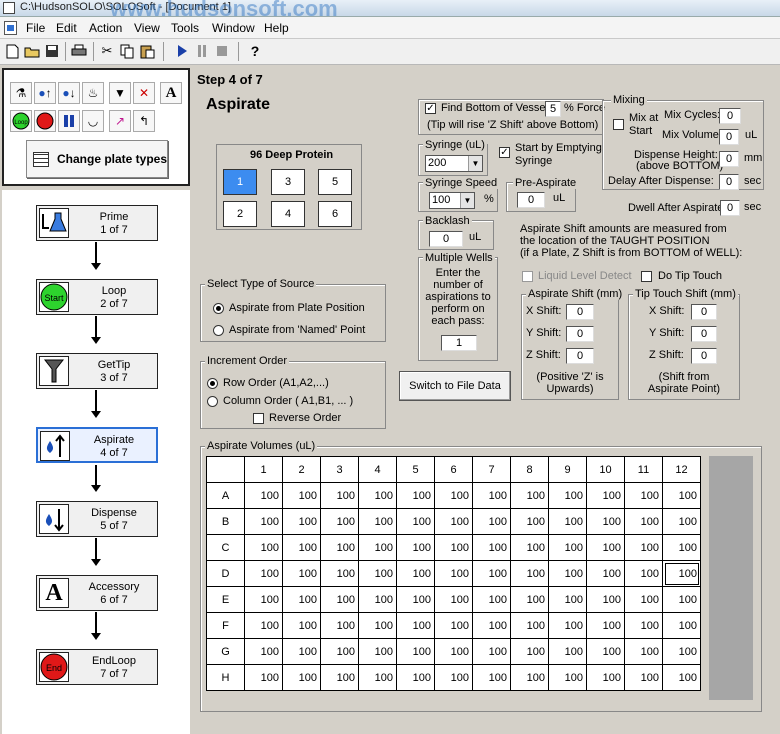 Image resolution: width=780 pixels, height=734 pixels. What do you see at coordinates (35, 28) in the screenshot?
I see `menu-file: File` at bounding box center [35, 28].